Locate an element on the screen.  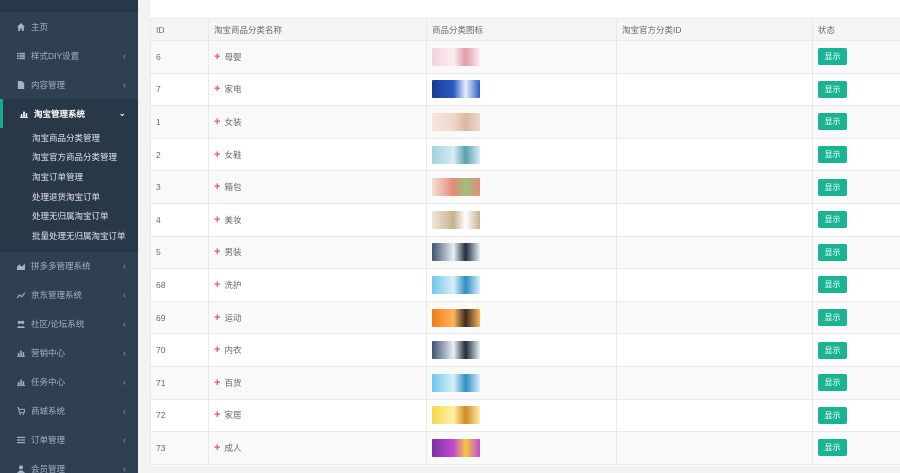
chevron-down-icon: ⌄ is located at coordinates (122, 113).